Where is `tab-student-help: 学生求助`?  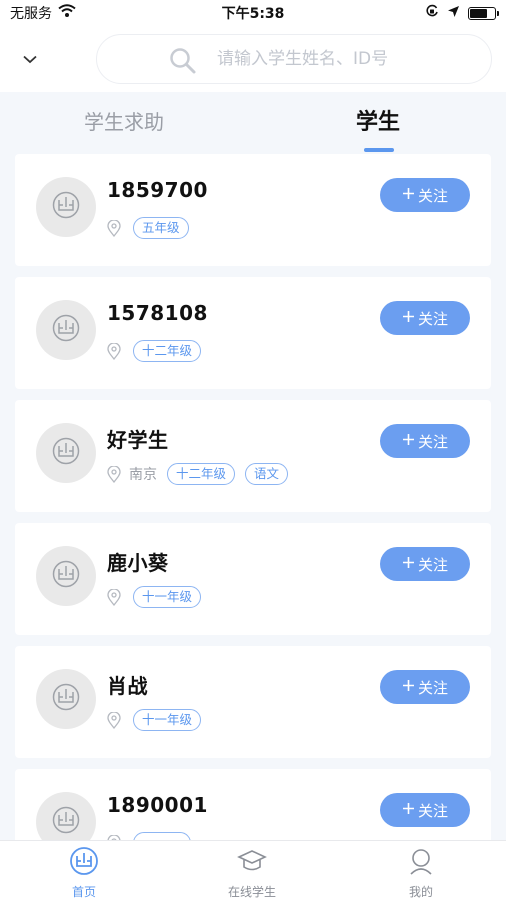 tab-student-help: 学生求助 is located at coordinates (124, 120).